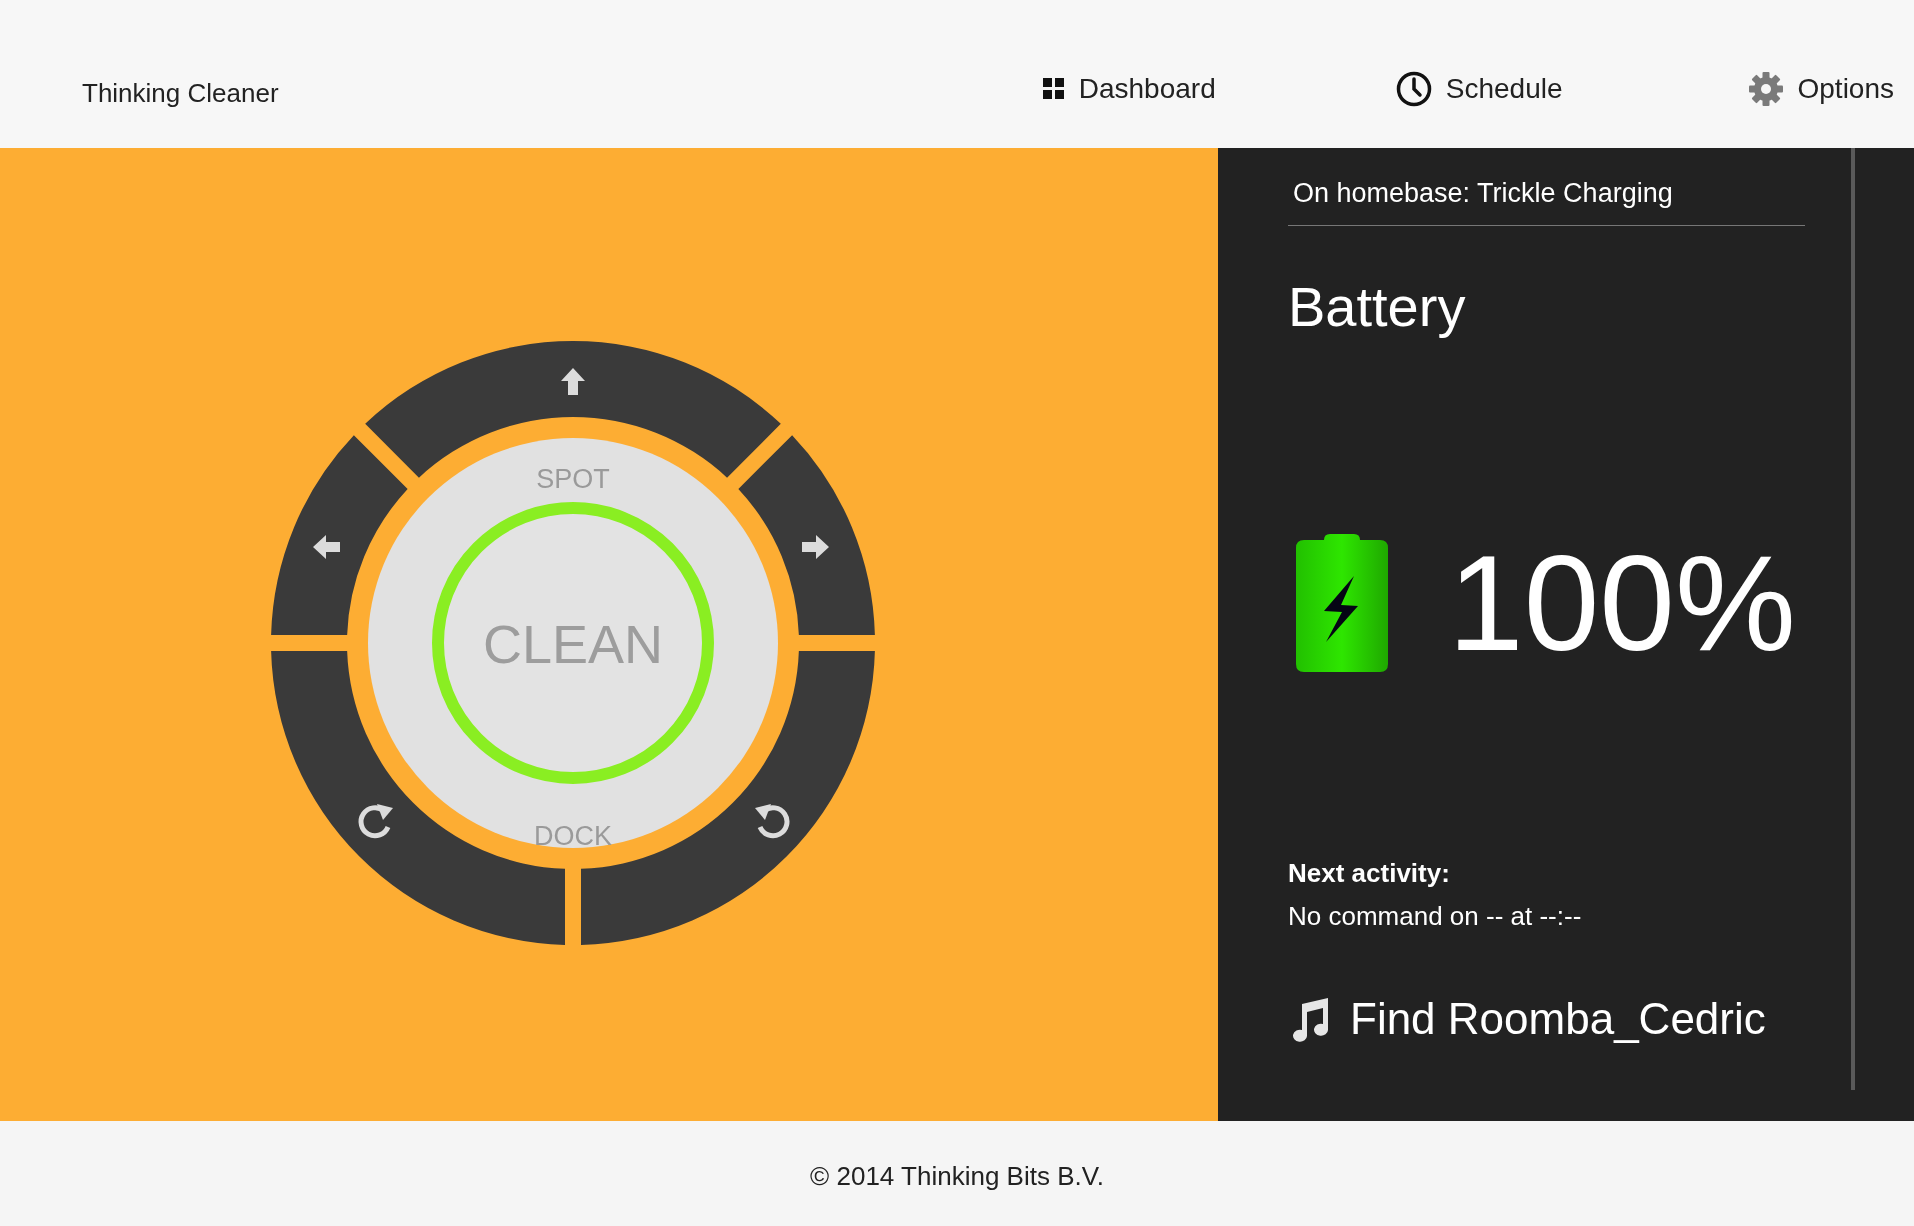  Describe the element at coordinates (1377, 306) in the screenshot. I see `battery-heading: Battery` at that location.